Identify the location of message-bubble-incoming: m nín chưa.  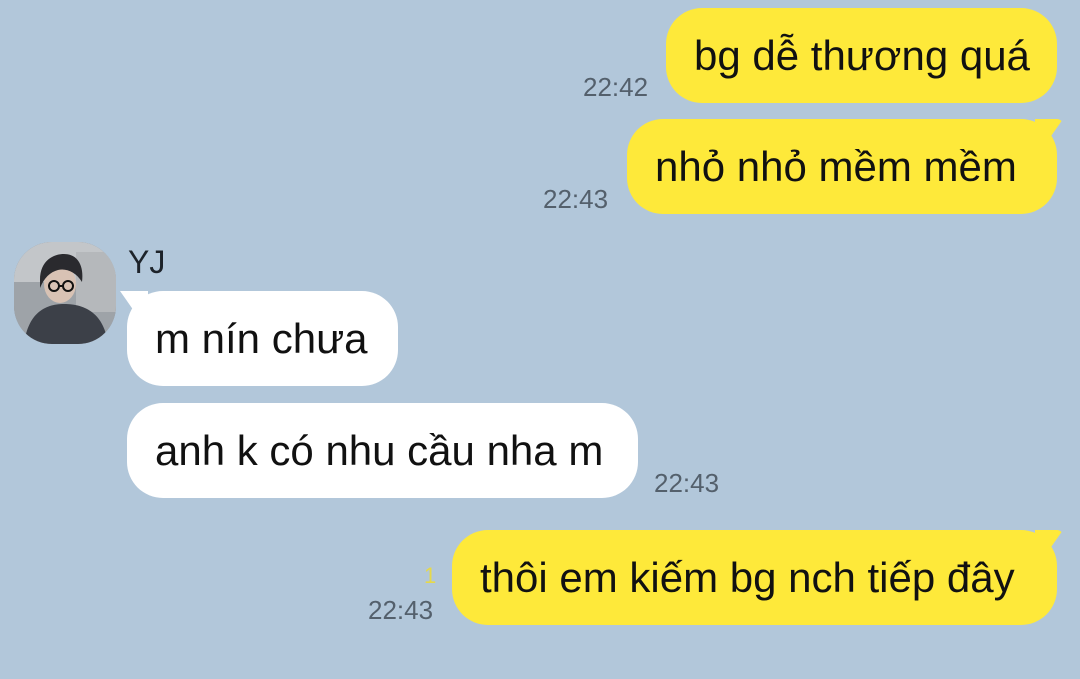
(262, 338).